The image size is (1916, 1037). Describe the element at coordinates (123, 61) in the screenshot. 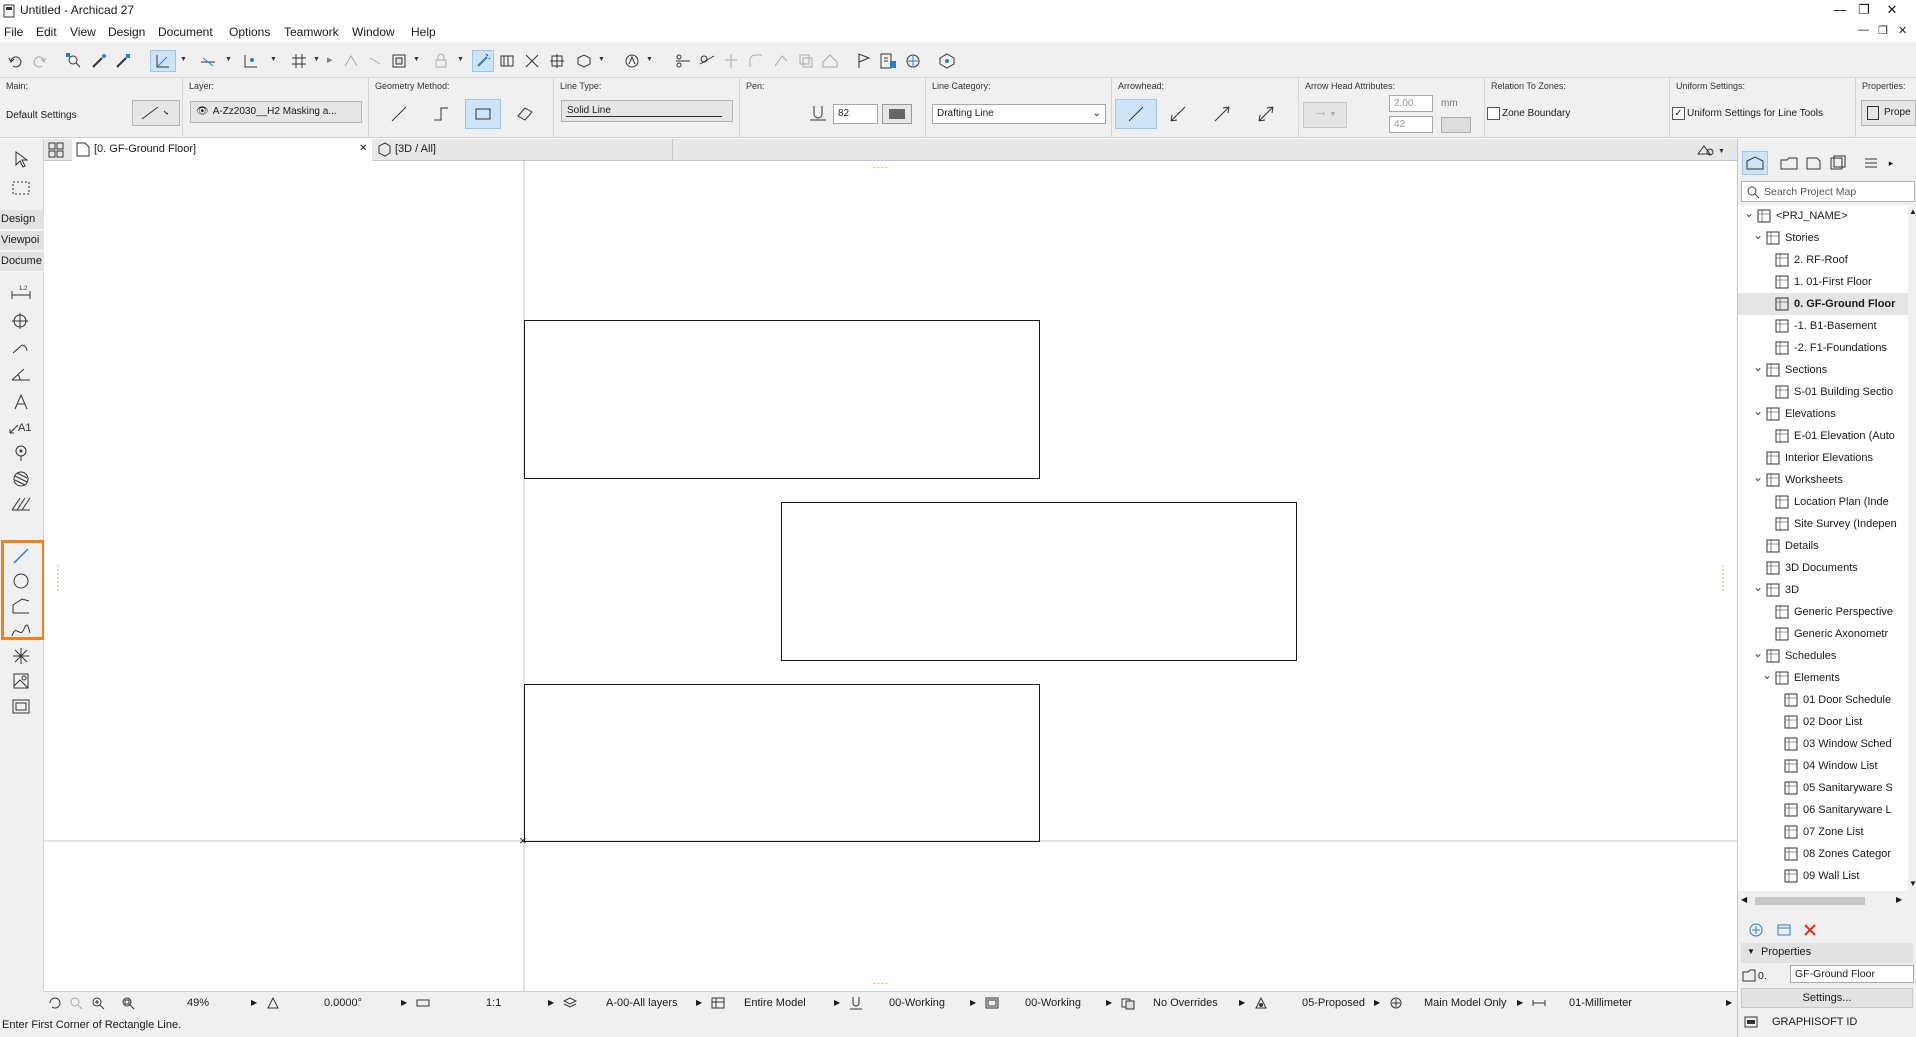

I see `inject-parameters-icon` at that location.